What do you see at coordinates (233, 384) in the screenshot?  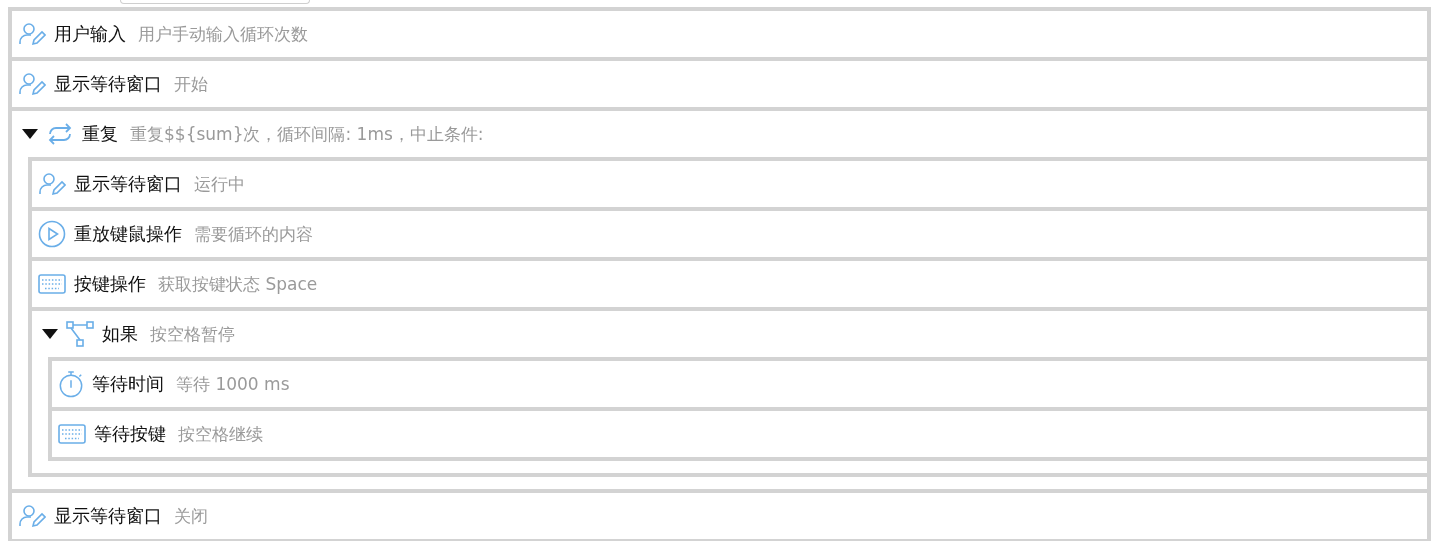 I see `action-detail: 等待 1000 ms` at bounding box center [233, 384].